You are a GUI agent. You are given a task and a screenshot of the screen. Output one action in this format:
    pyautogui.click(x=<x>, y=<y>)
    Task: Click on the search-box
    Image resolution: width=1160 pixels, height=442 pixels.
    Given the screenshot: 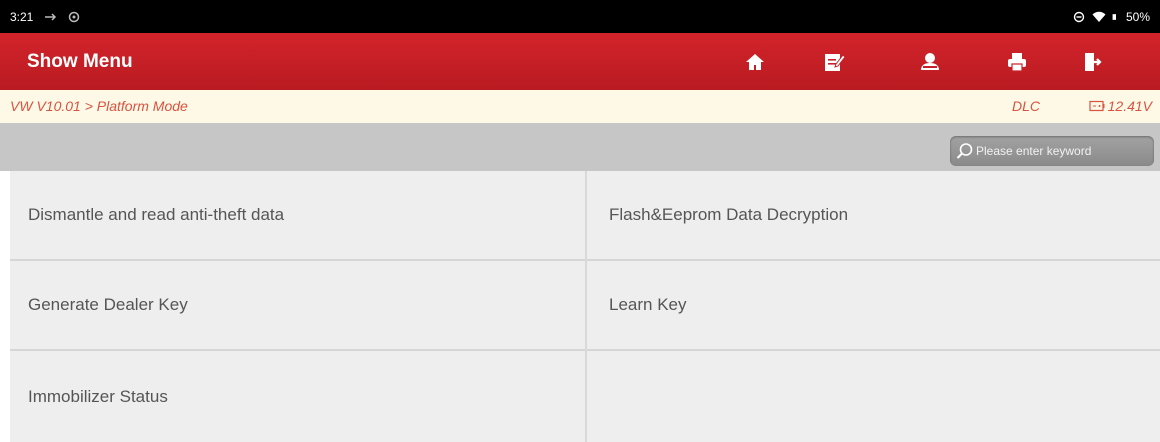 What is the action you would take?
    pyautogui.click(x=1052, y=151)
    